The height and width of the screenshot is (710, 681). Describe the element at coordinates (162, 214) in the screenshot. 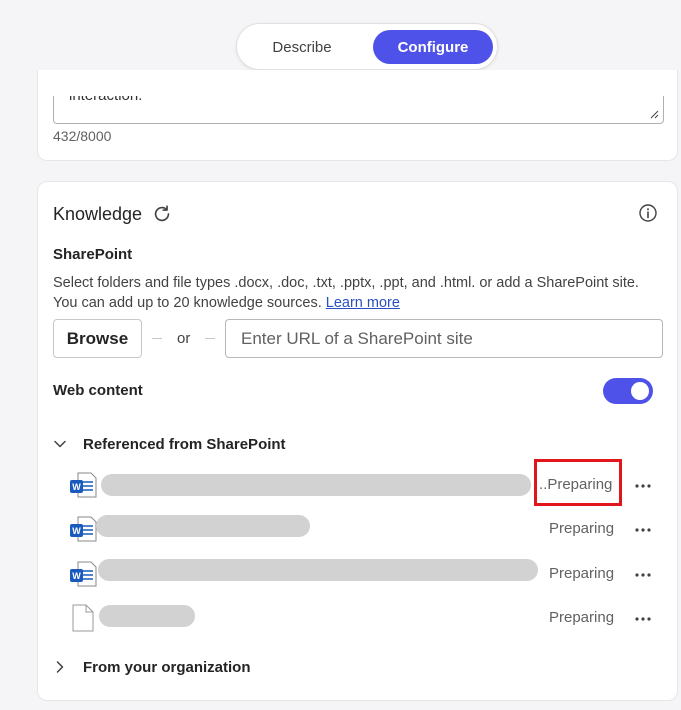

I see `refresh-icon` at that location.